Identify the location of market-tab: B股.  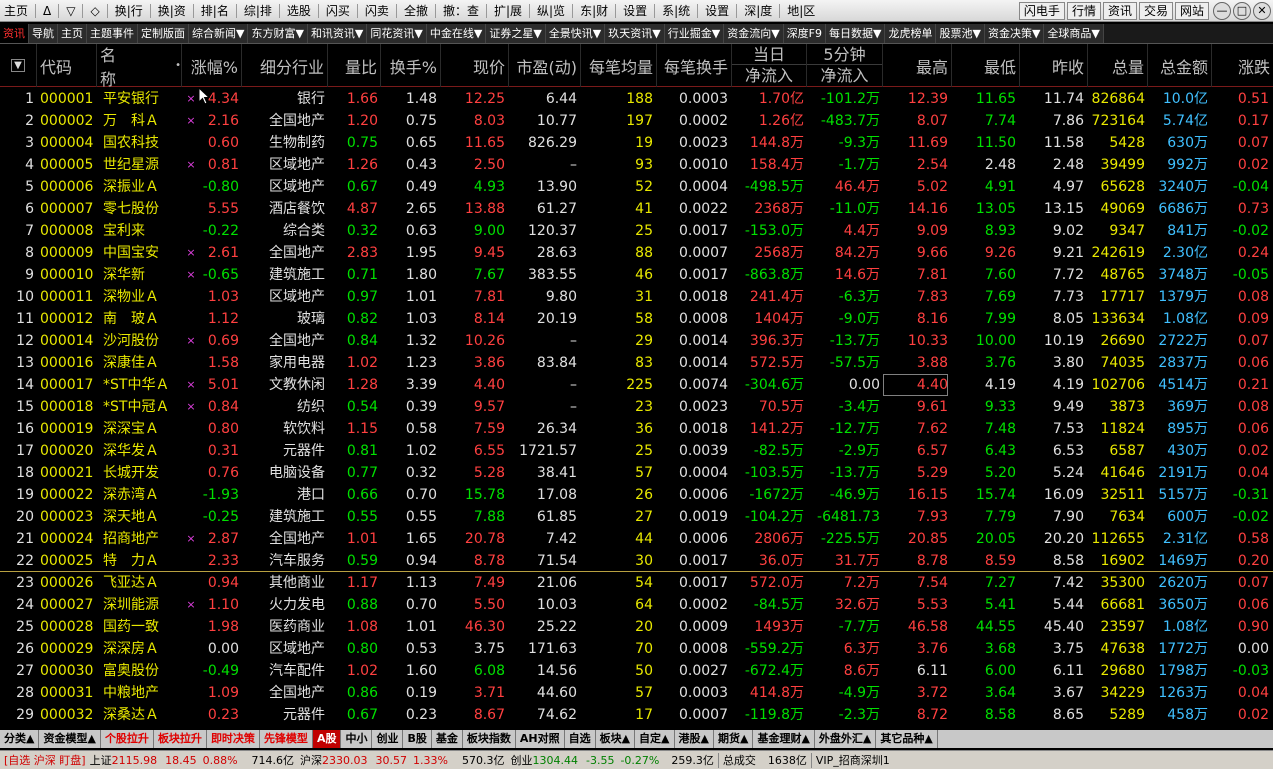
(417, 739).